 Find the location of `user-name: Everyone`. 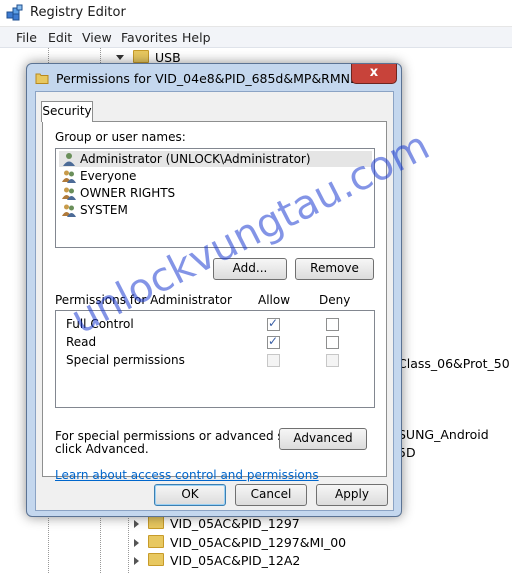

user-name: Everyone is located at coordinates (108, 176).